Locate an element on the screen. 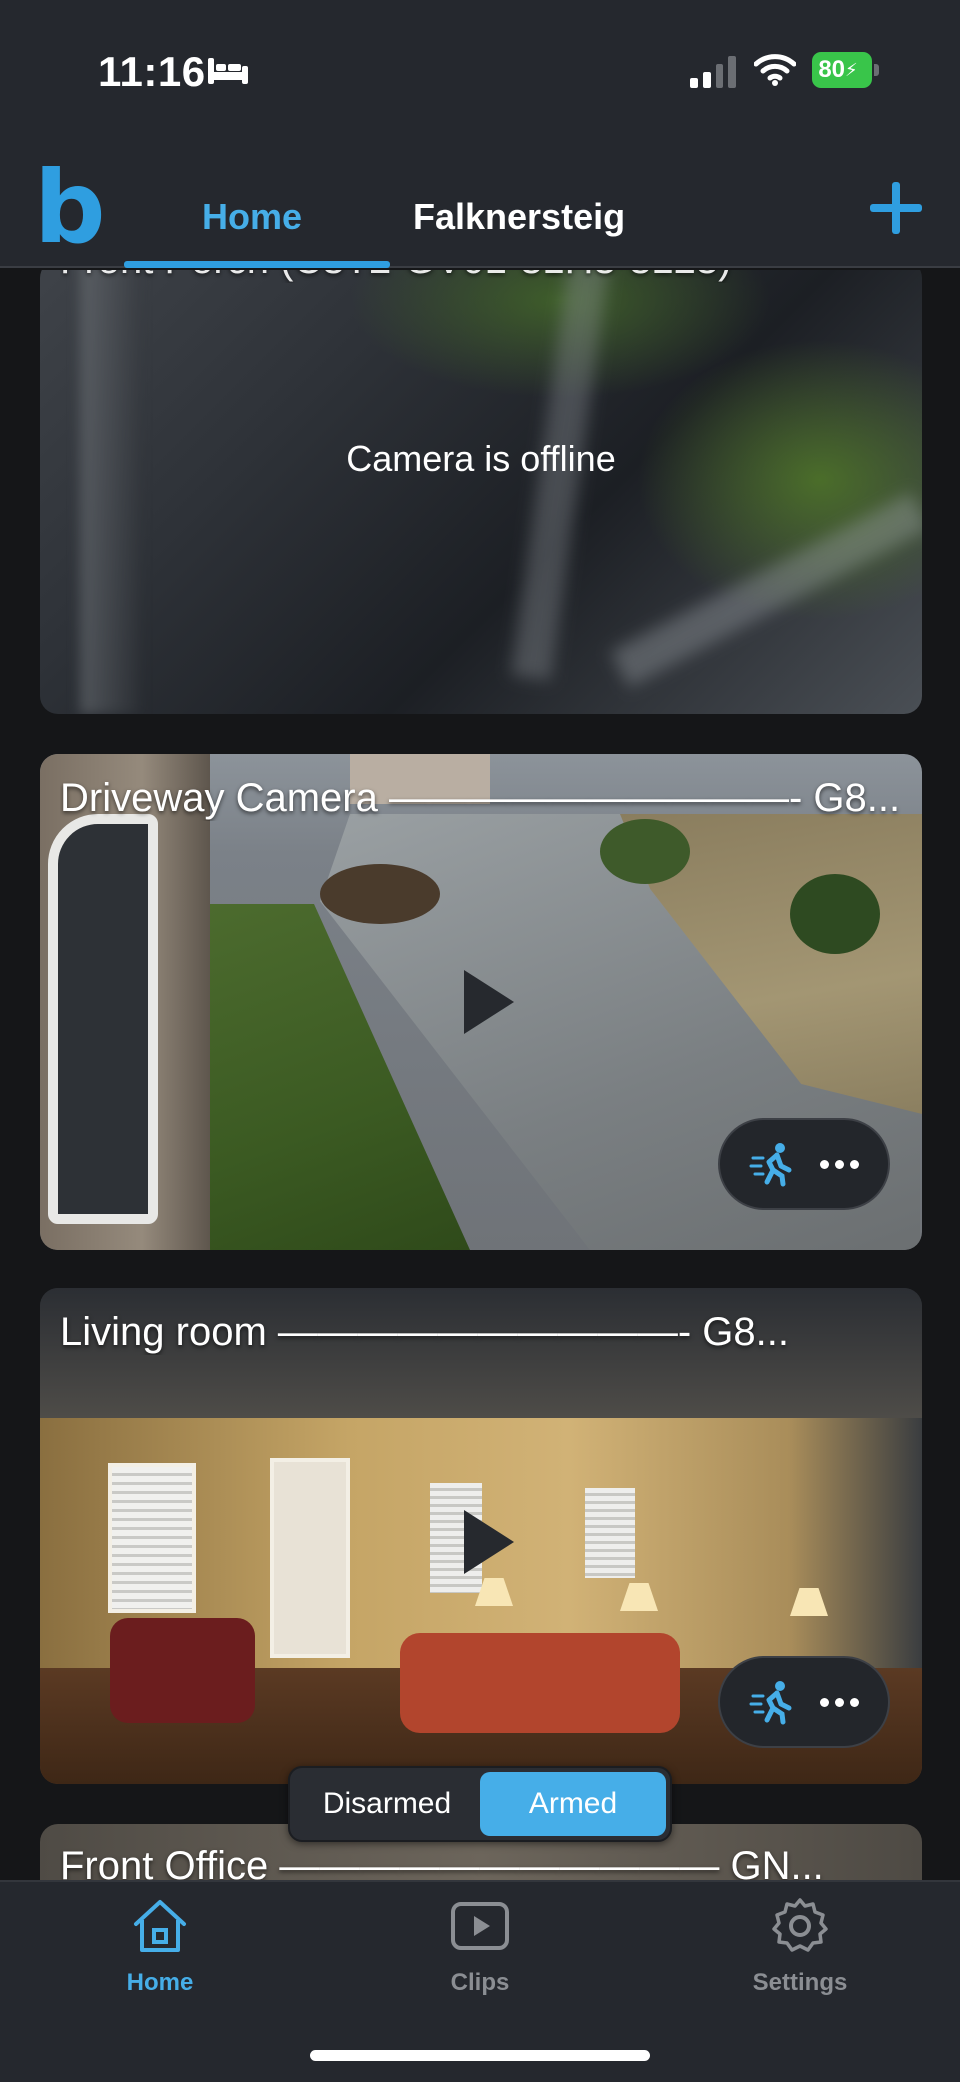 This screenshot has width=960, height=2082. camera-offline-status: Camera is offline is located at coordinates (481, 458).